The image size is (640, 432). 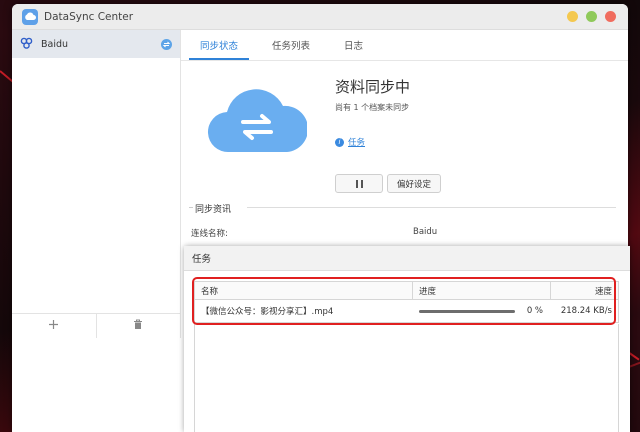 What do you see at coordinates (414, 183) in the screenshot?
I see `preferences-button: 偏好设定` at bounding box center [414, 183].